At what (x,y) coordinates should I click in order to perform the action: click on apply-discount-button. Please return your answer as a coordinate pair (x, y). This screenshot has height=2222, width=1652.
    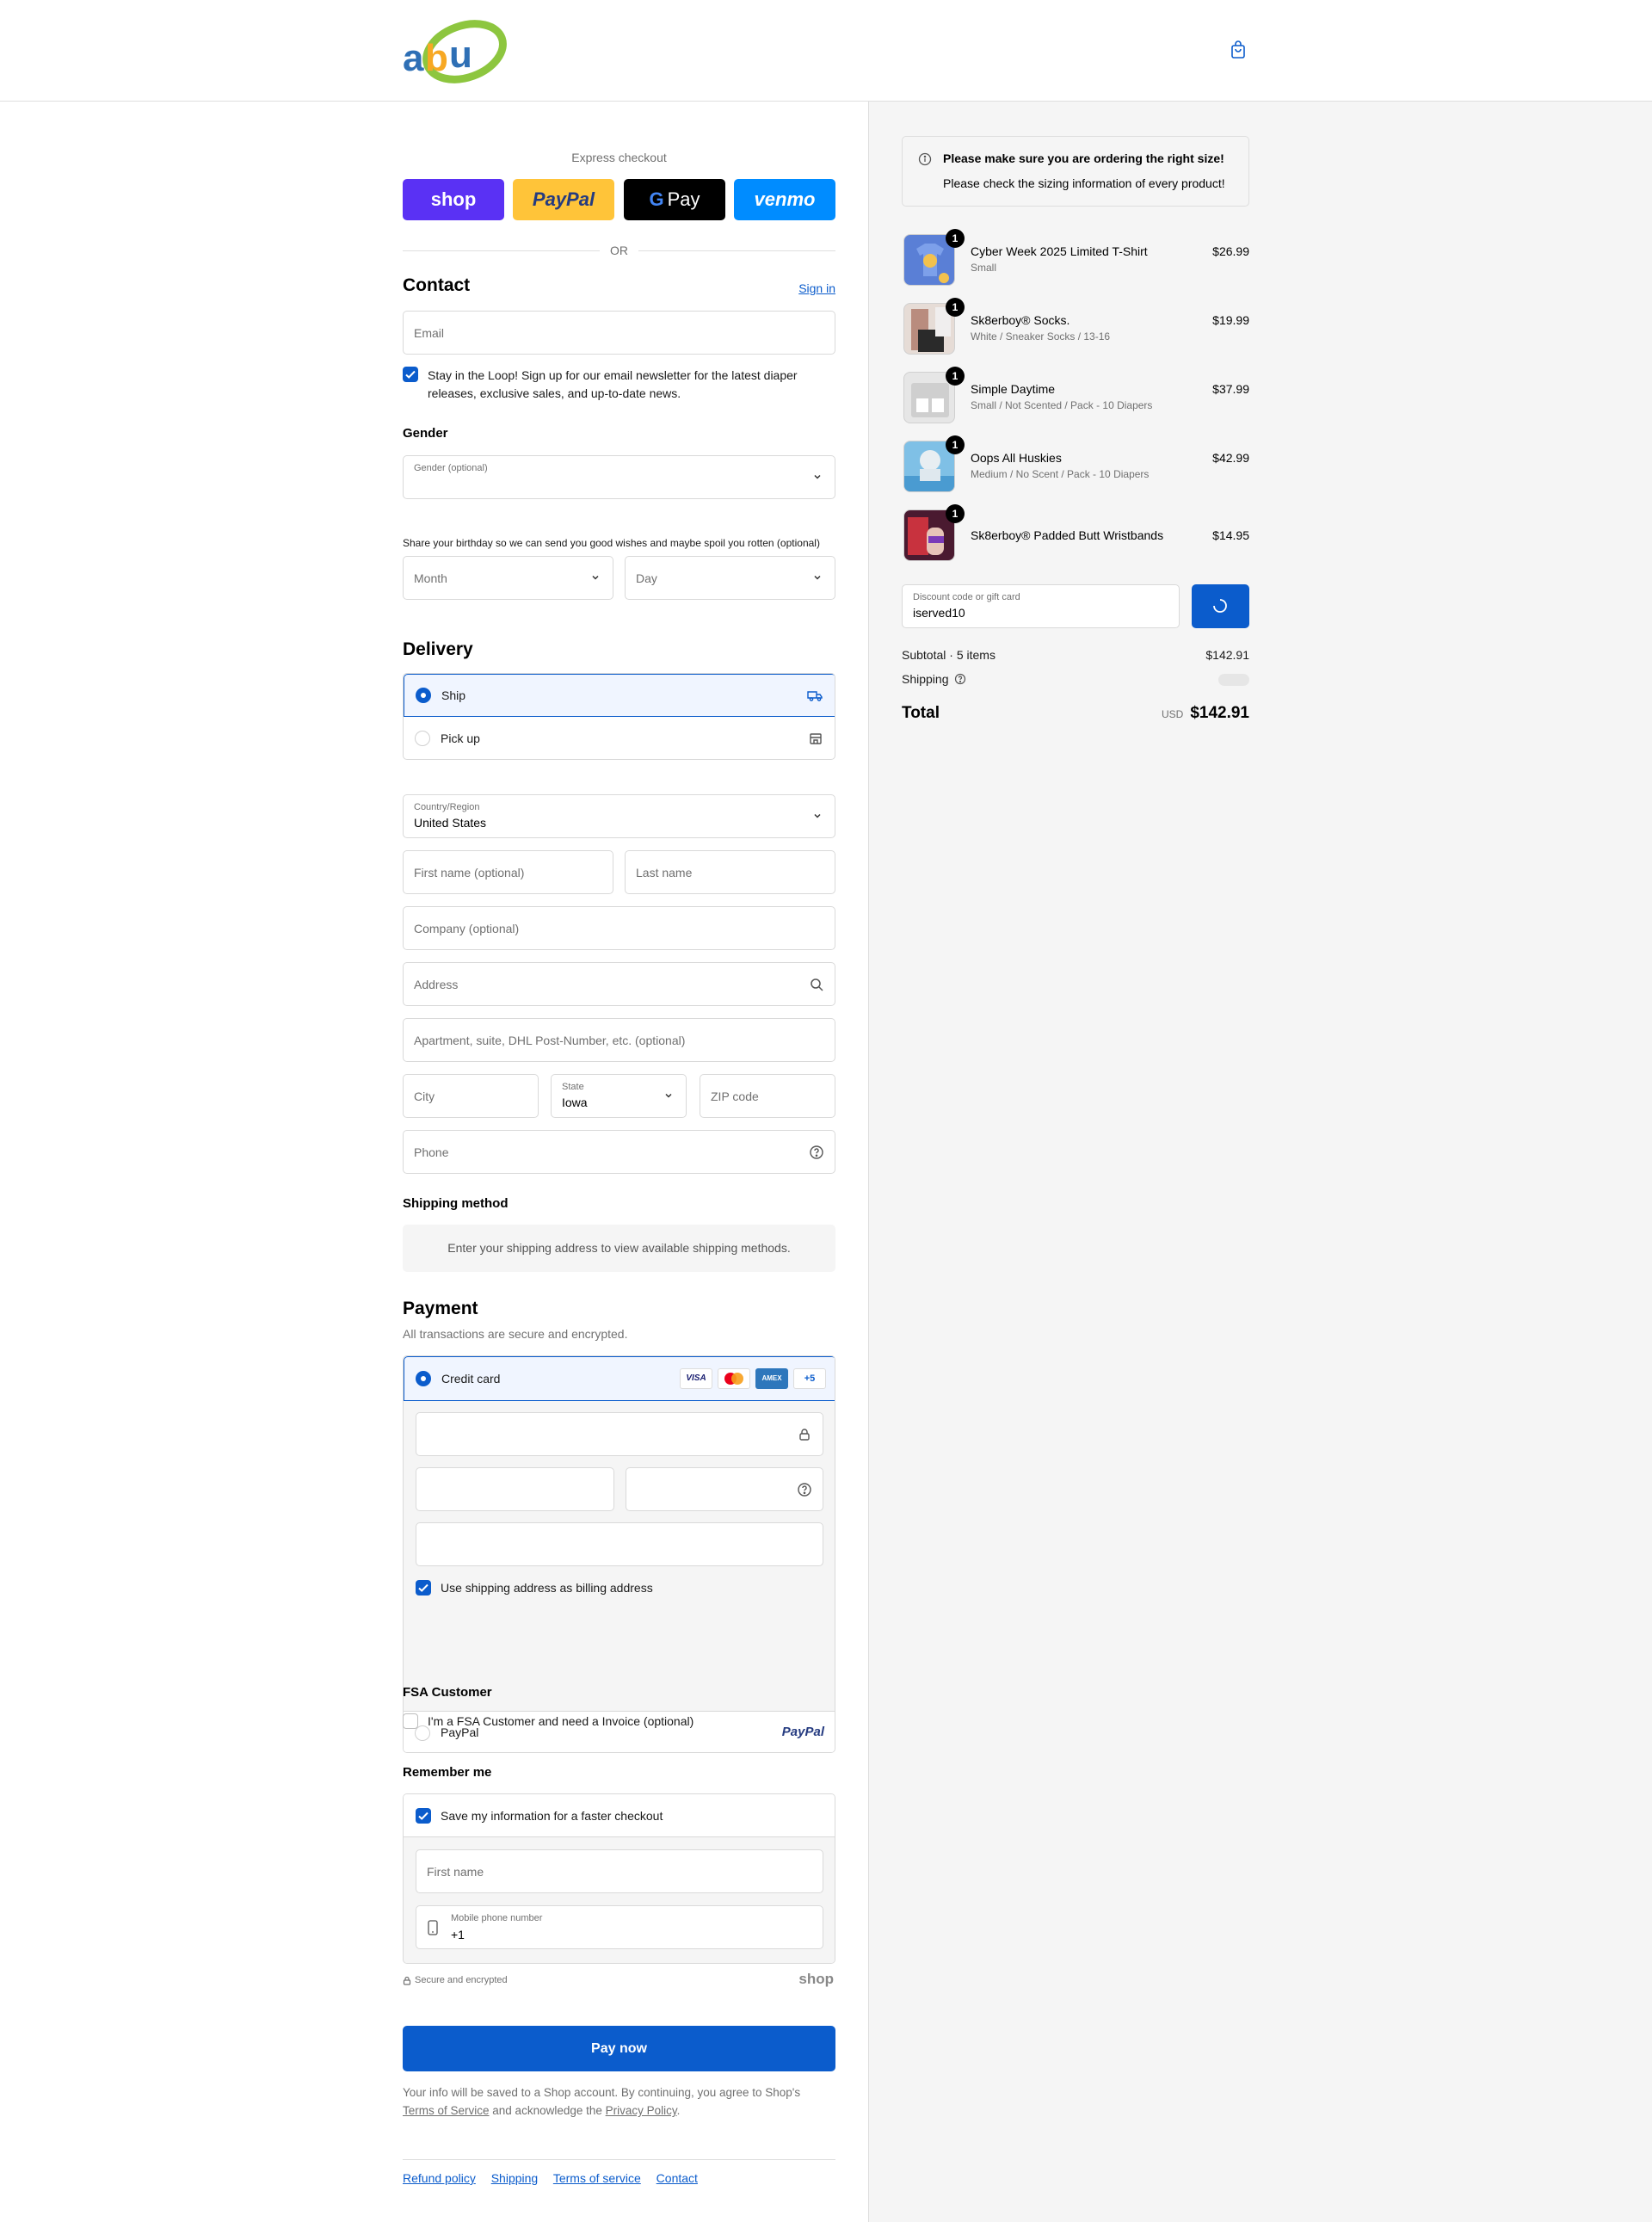
    Looking at the image, I should click on (1220, 606).